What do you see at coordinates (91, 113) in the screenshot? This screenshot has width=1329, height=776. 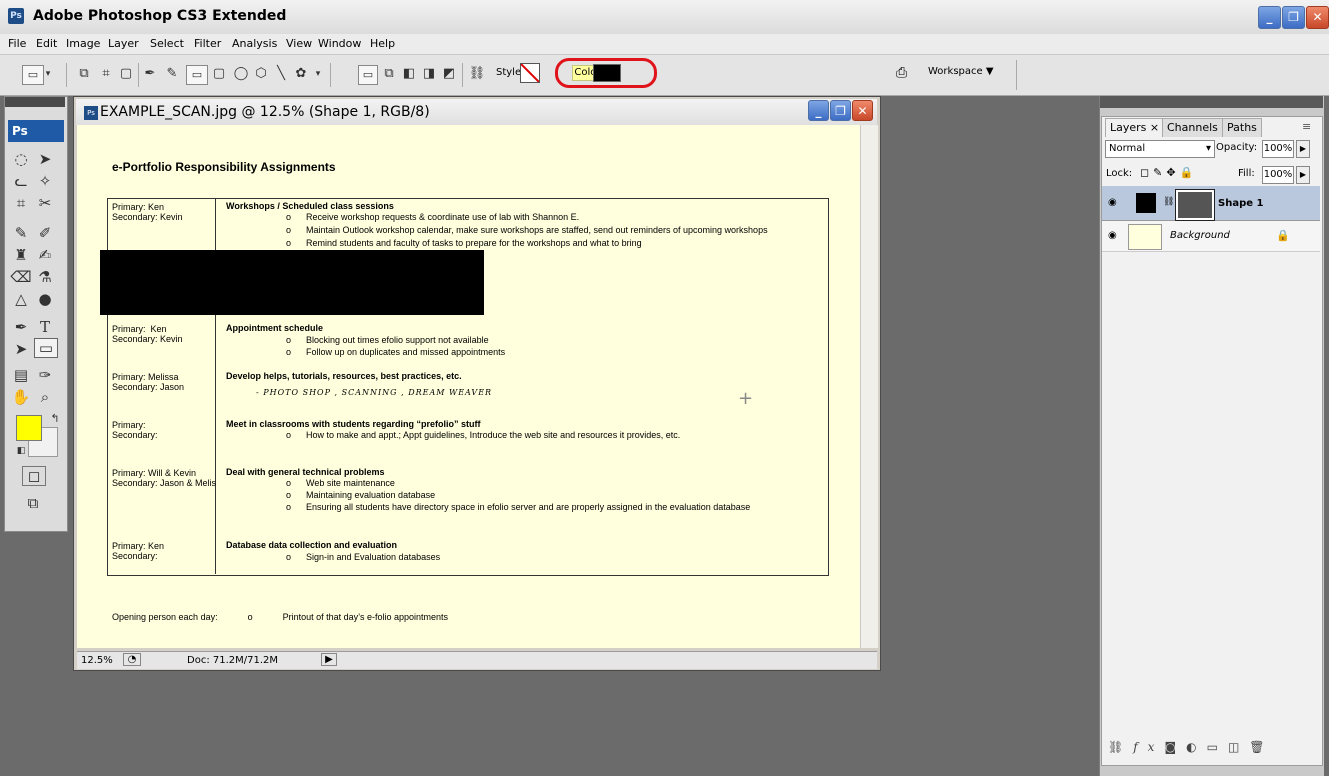 I see `photoshop-doc-icon: Ps` at bounding box center [91, 113].